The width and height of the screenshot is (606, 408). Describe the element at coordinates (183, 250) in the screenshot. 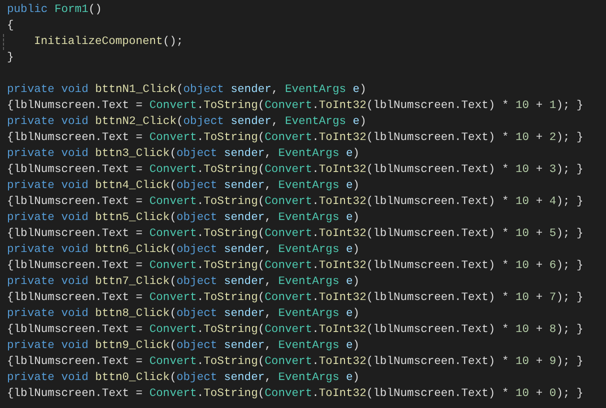

I see `code-line: private void bttn6_Click(object sender, EventArgs e)` at that location.